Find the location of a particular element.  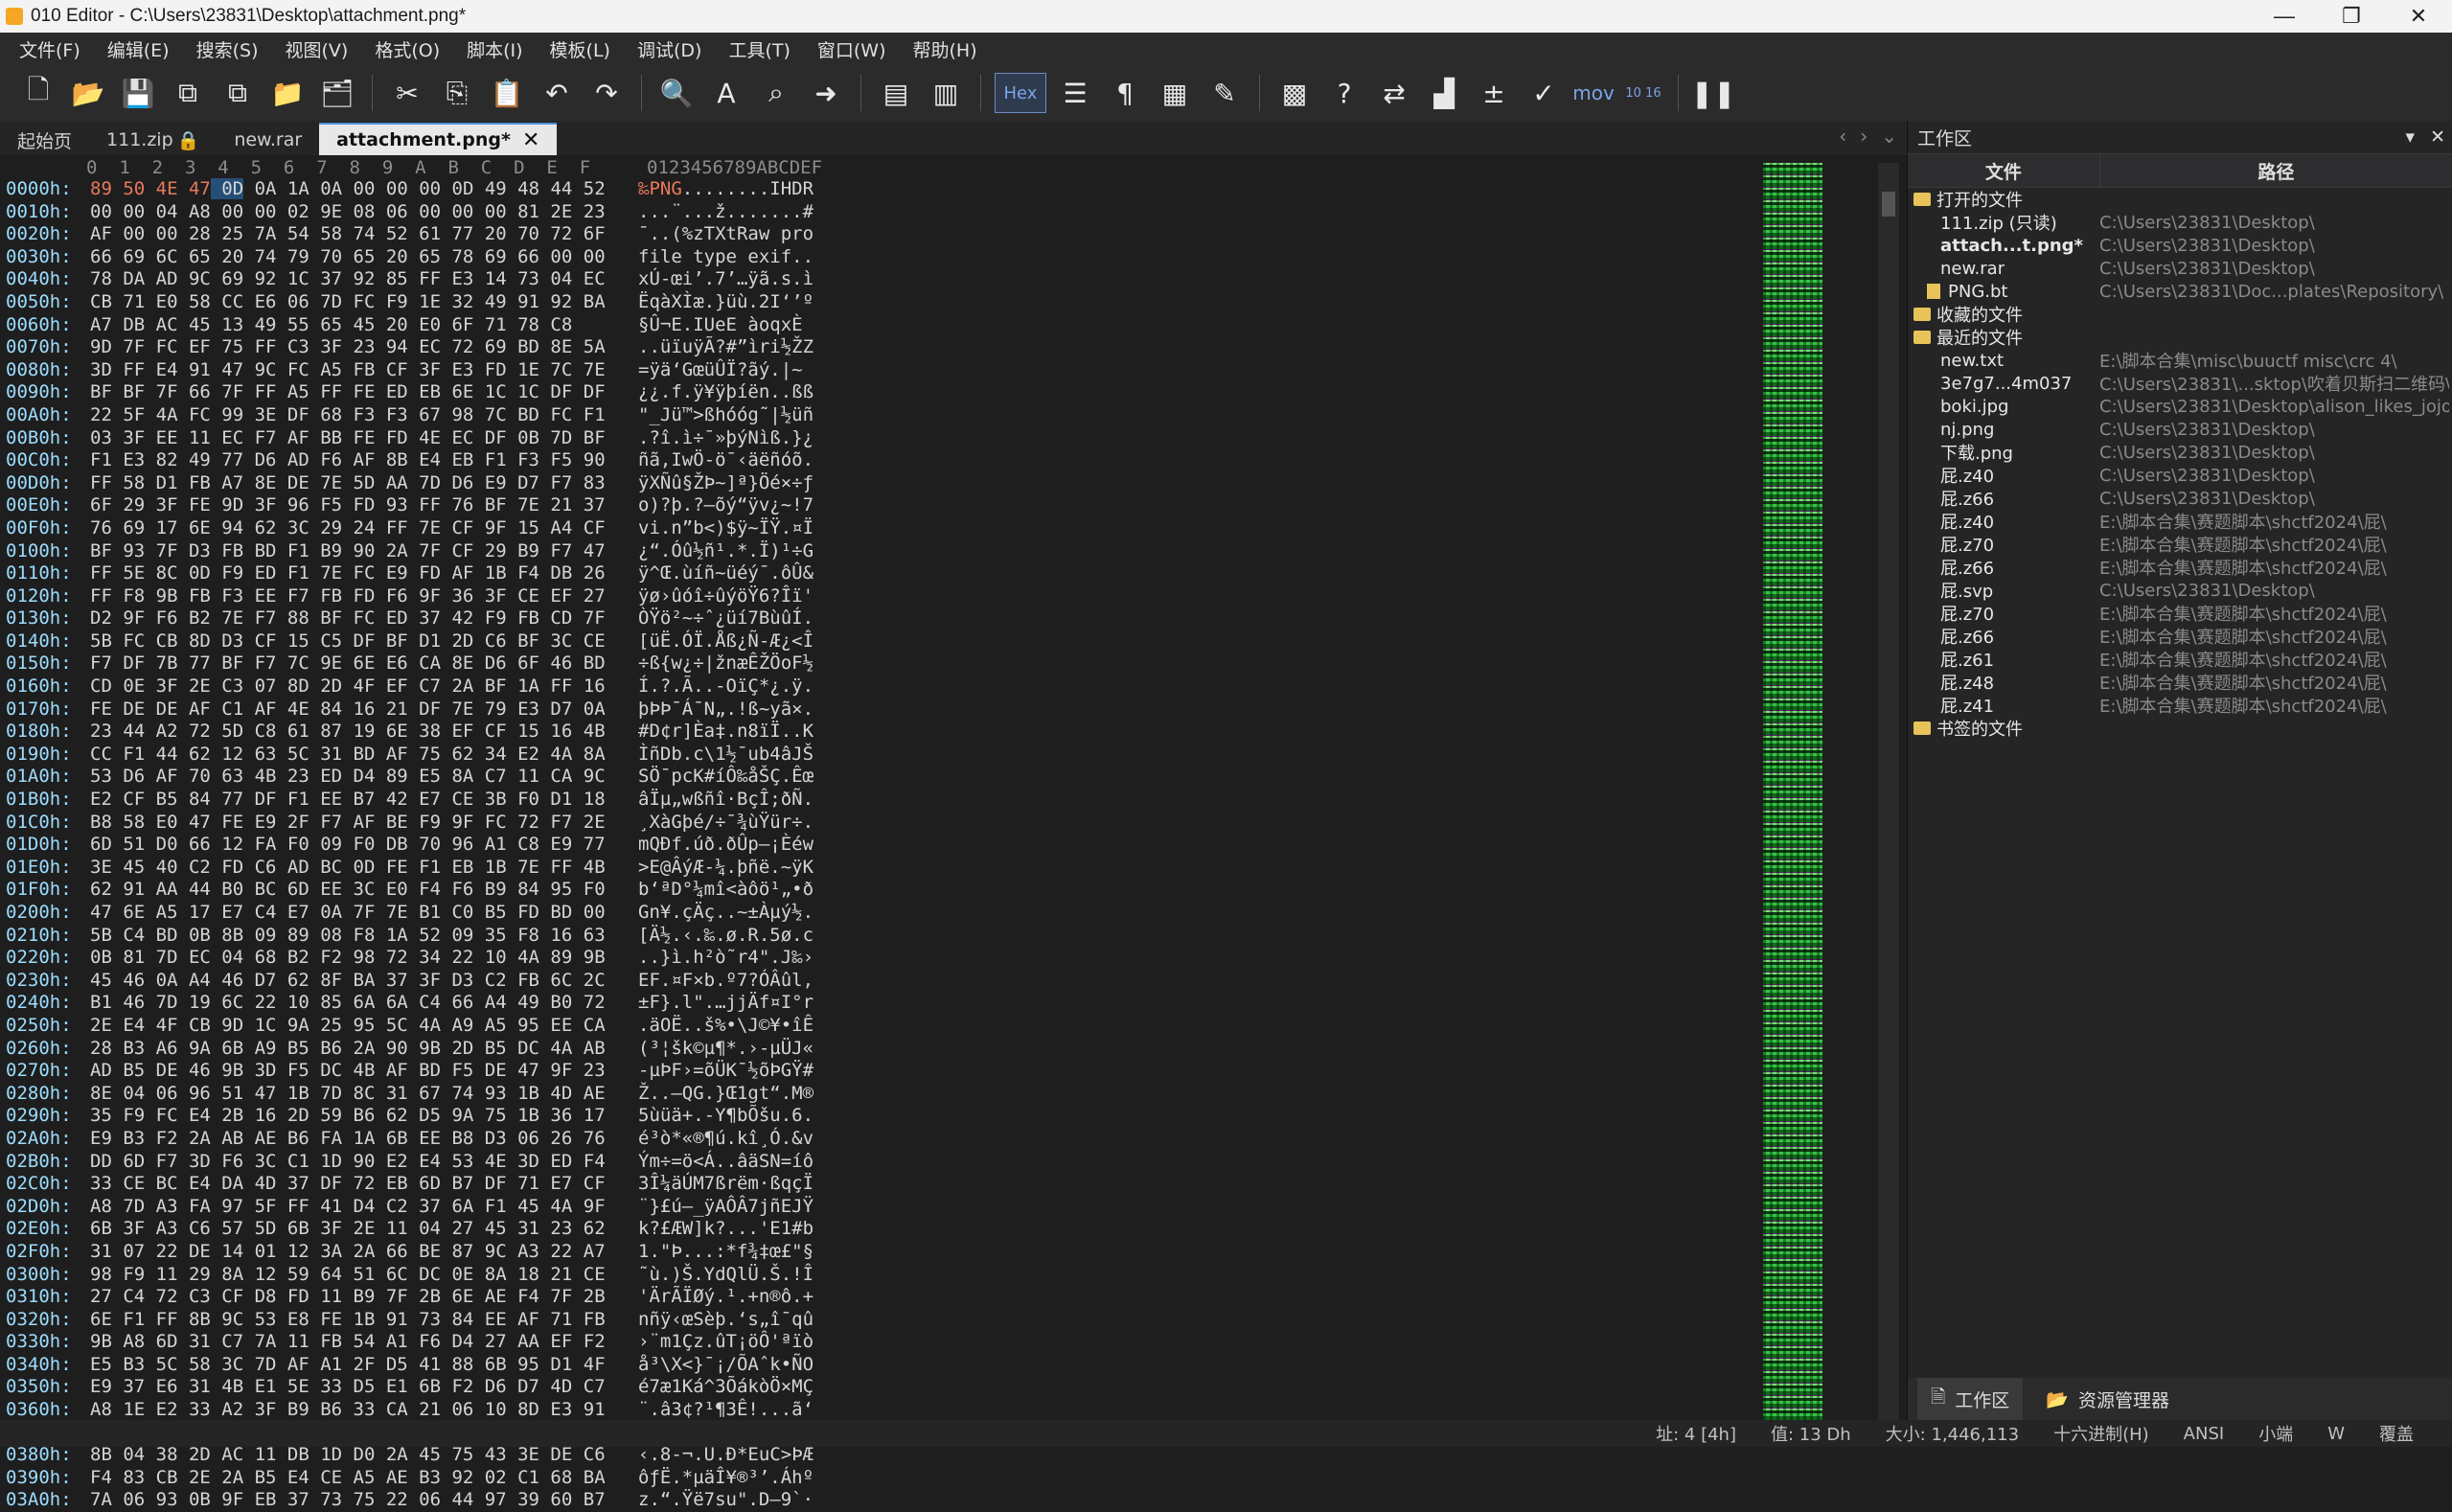

status-encoding: ANSI is located at coordinates (2204, 1434).